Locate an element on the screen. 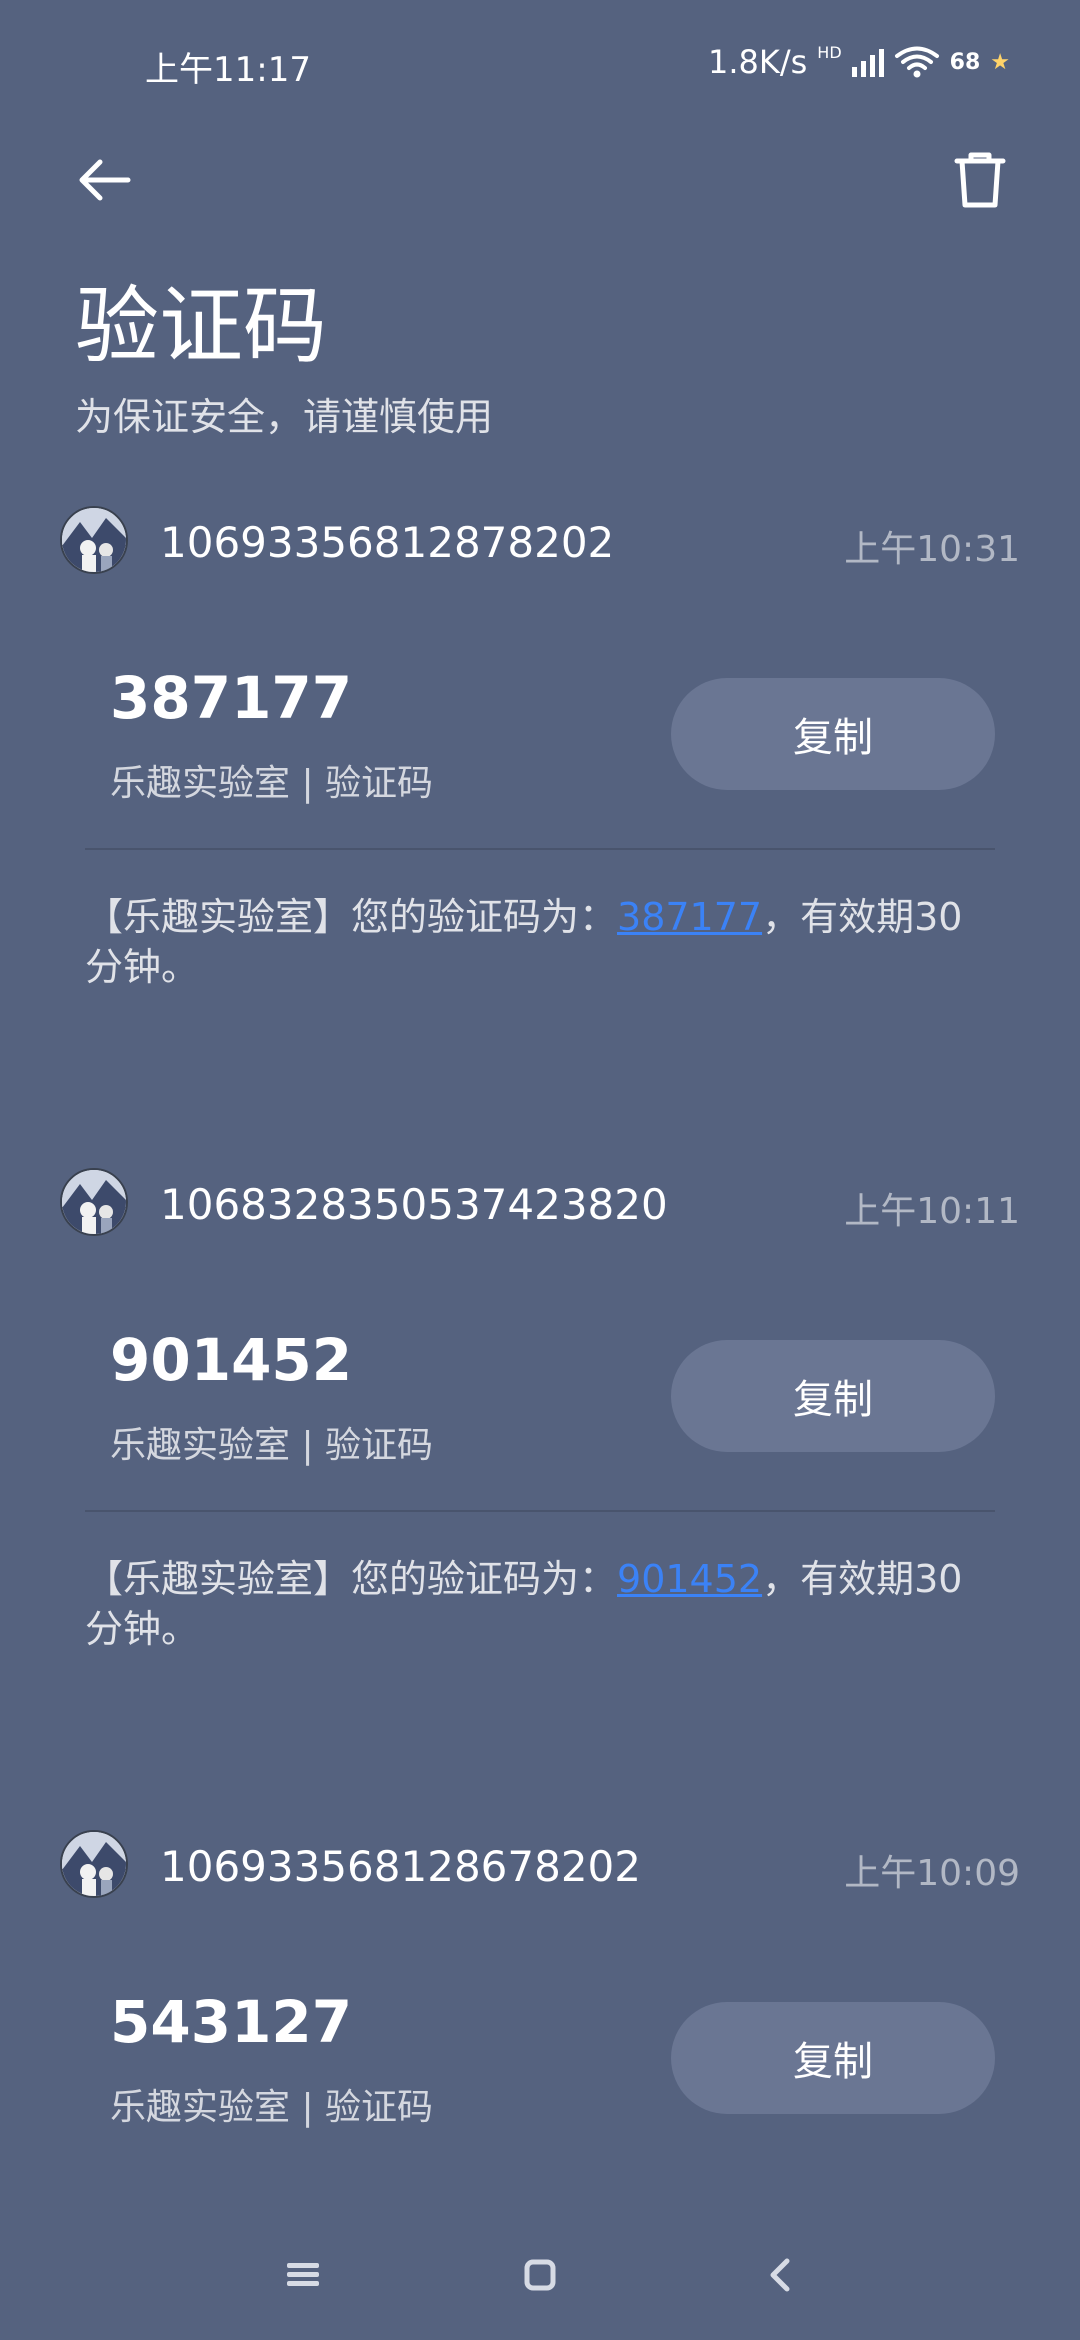 Image resolution: width=1080 pixels, height=2340 pixels. menu-icon is located at coordinates (303, 2274).